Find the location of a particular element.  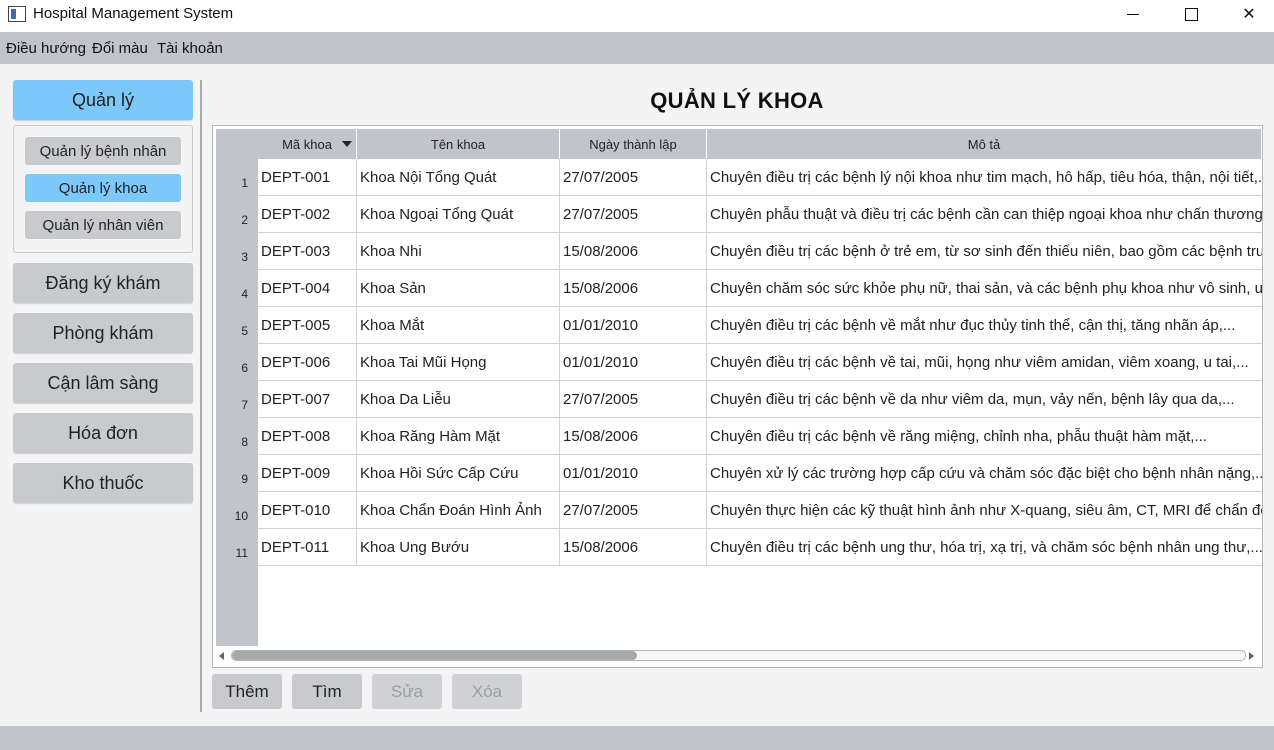

row-number: 8 is located at coordinates (244, 442).